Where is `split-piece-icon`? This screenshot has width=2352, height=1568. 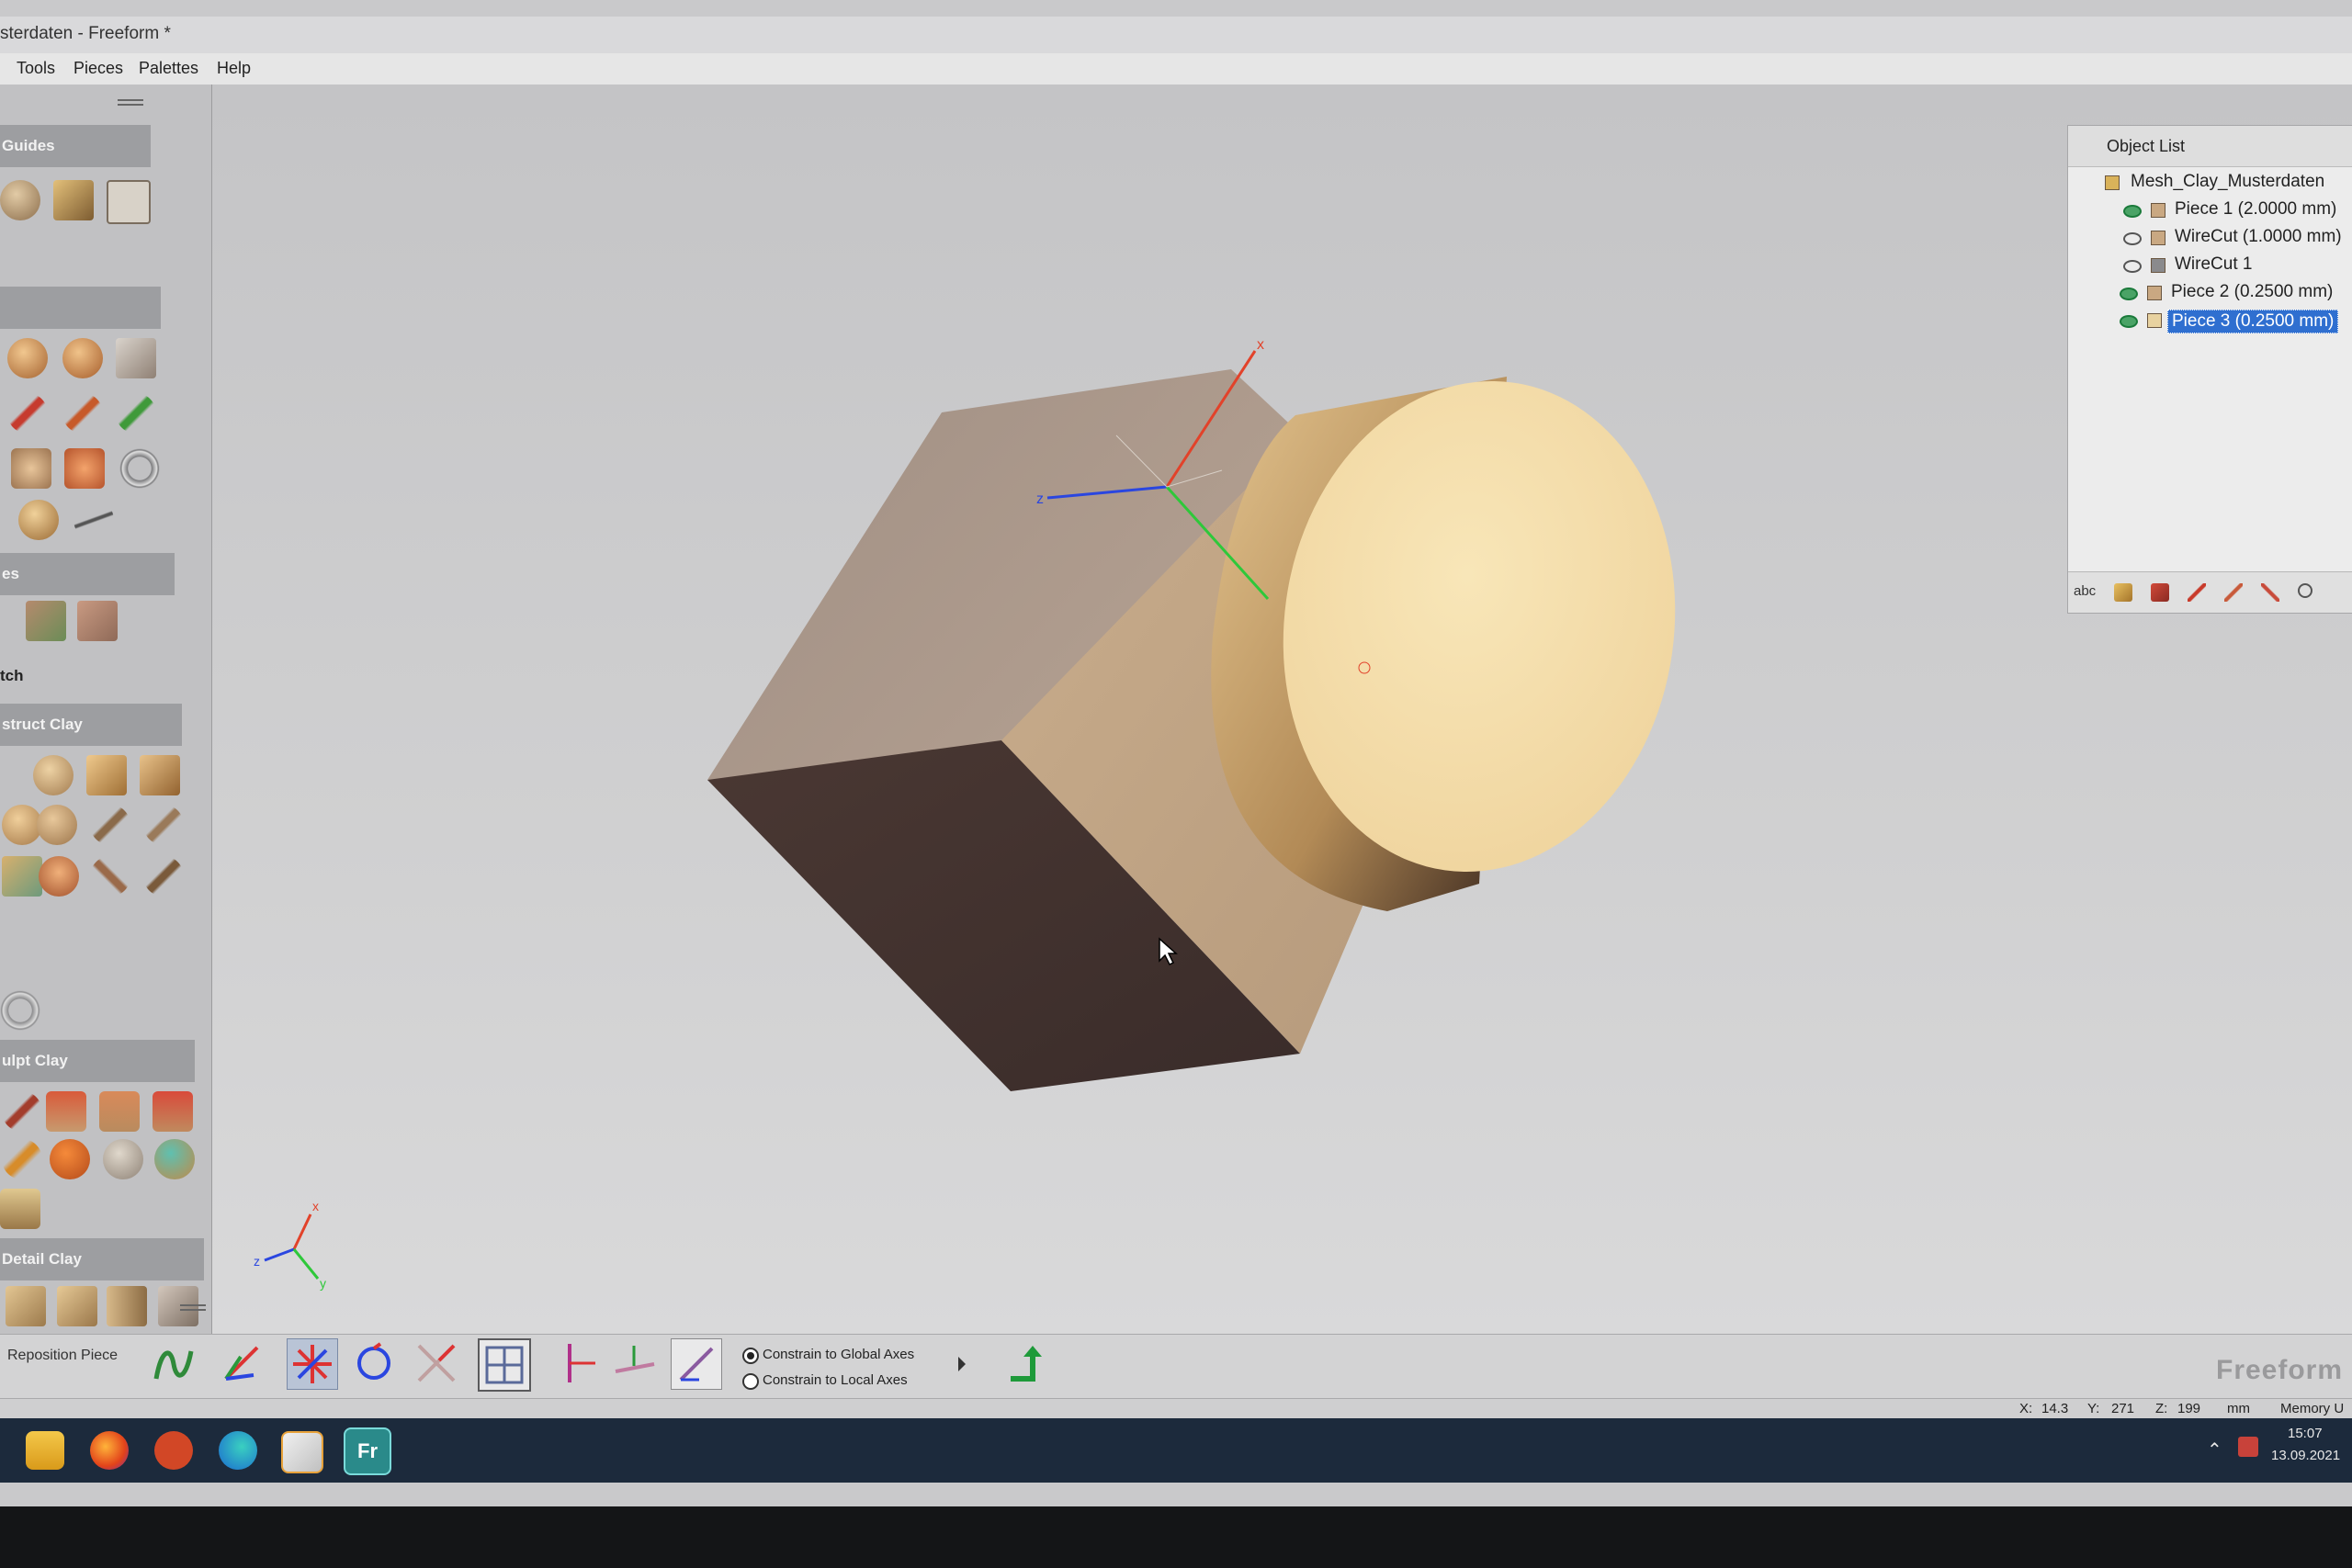
split-piece-icon is located at coordinates (2197, 592).